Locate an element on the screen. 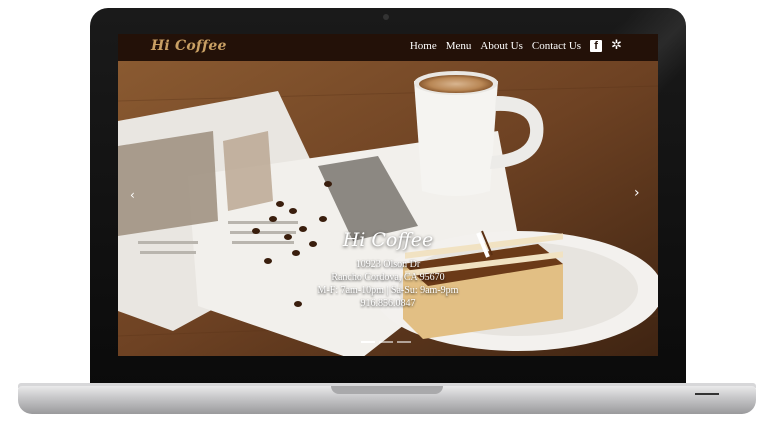 The width and height of the screenshot is (774, 427). power-indicator is located at coordinates (707, 394).